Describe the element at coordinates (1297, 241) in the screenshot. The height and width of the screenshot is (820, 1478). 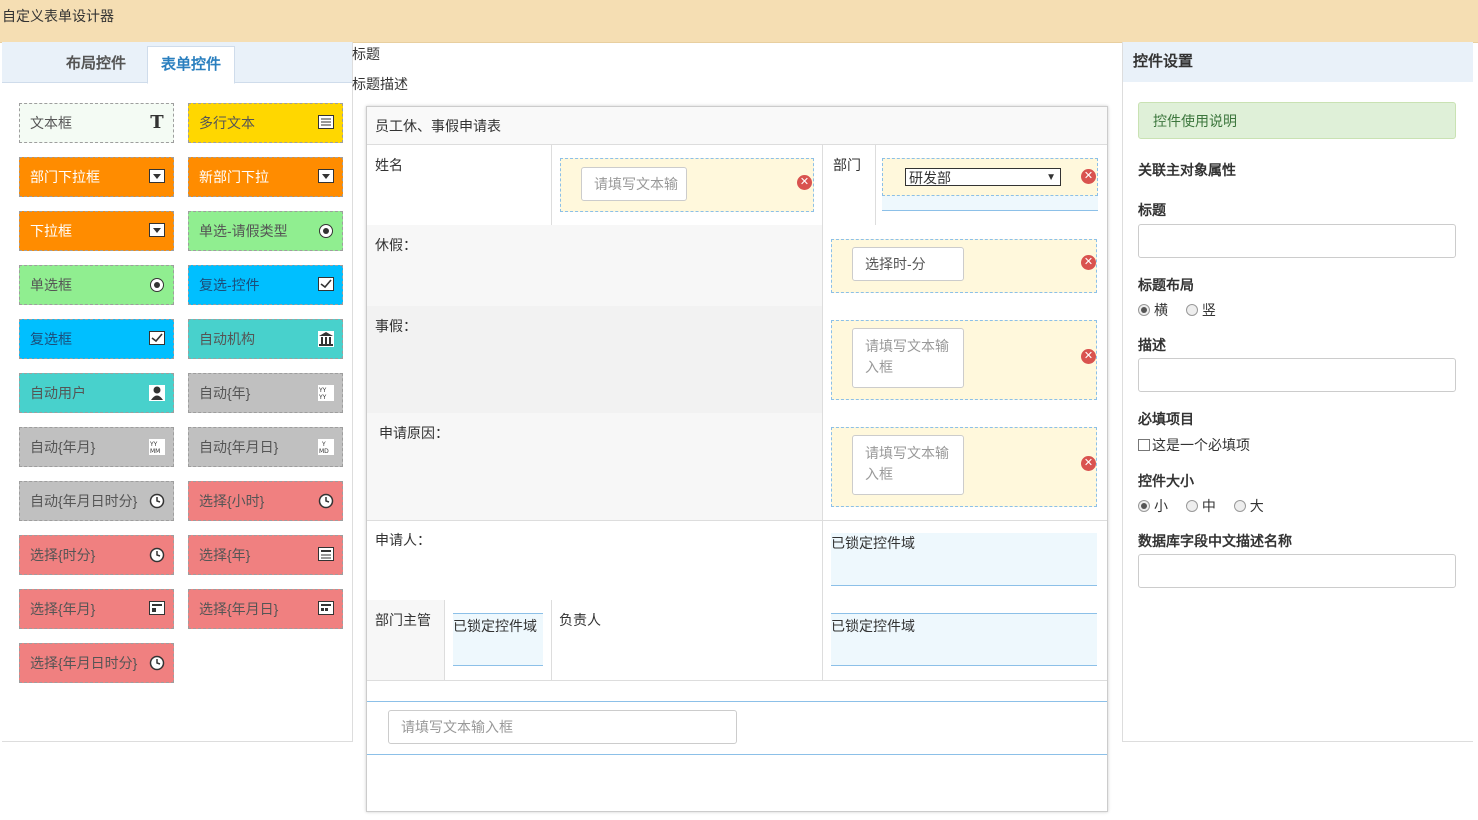
I see `title-input` at that location.